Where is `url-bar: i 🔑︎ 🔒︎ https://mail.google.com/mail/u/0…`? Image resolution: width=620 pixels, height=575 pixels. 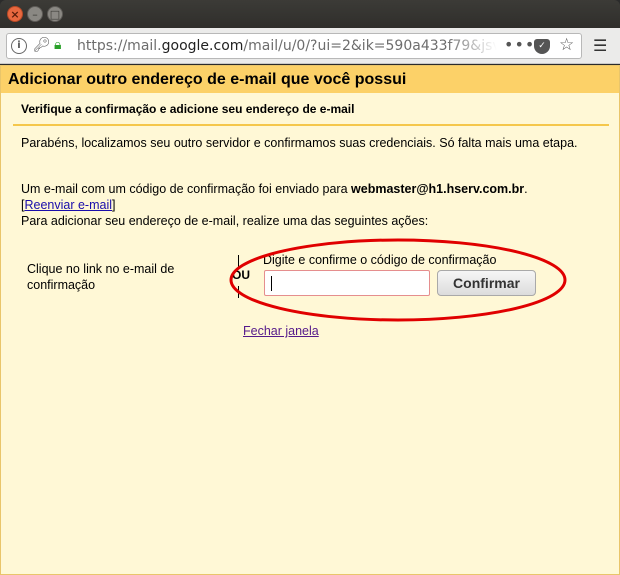
url-bar: i 🔑︎ 🔒︎ https://mail.google.com/mail/u/0… is located at coordinates (294, 46).